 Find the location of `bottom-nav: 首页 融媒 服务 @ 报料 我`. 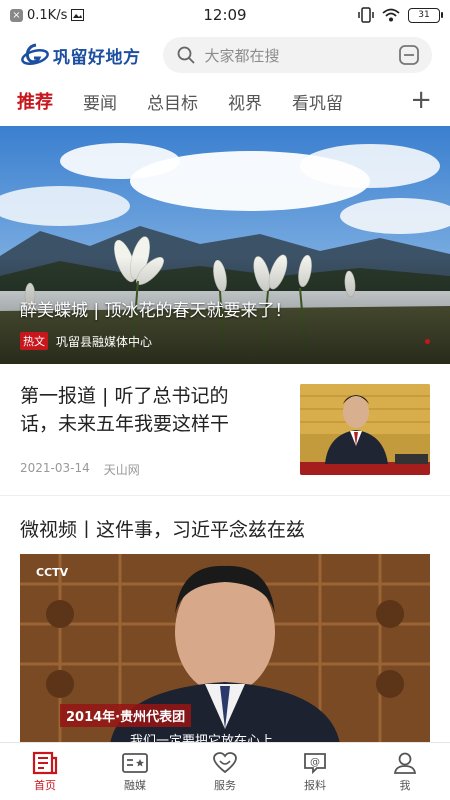

bottom-nav: 首页 融媒 服务 @ 报料 我 is located at coordinates (225, 771).